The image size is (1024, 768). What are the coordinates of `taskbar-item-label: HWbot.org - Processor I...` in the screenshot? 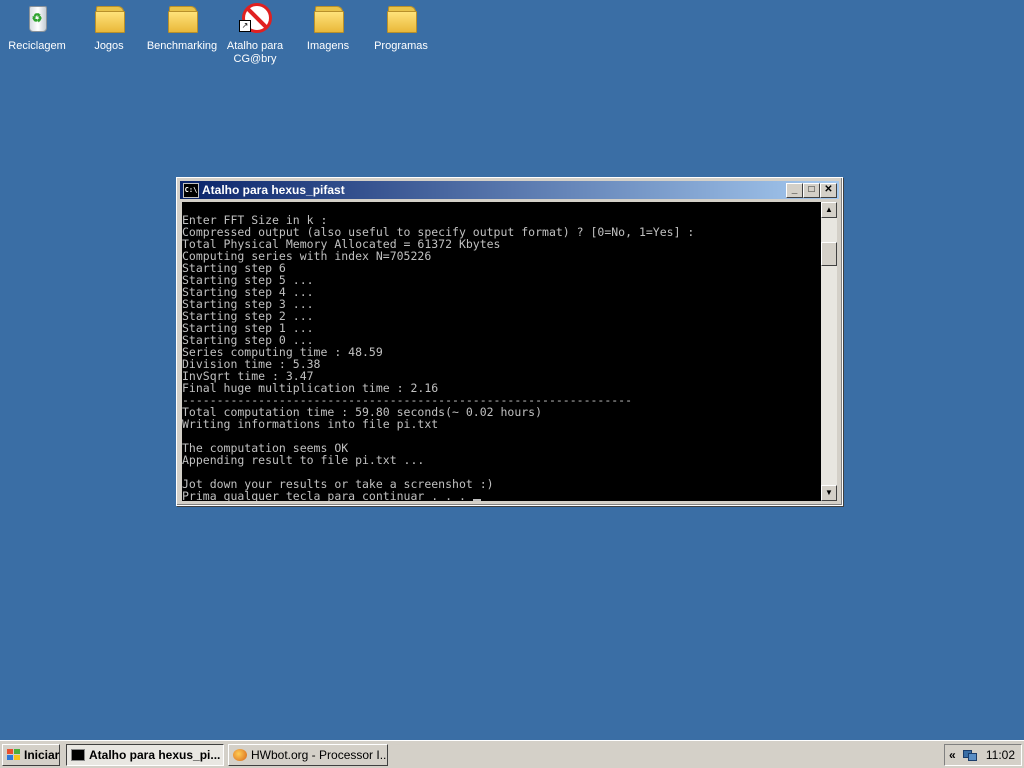 It's located at (319, 755).